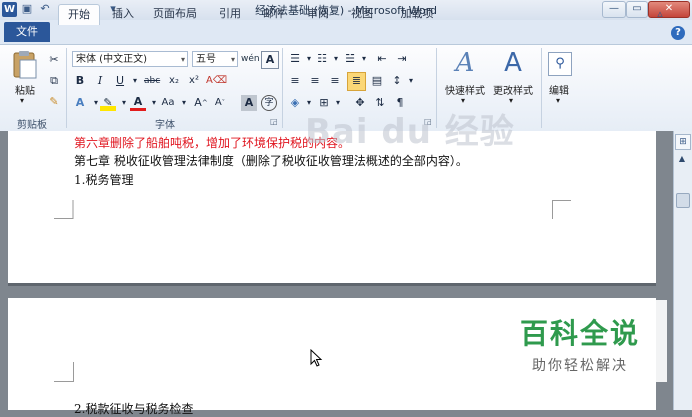  What do you see at coordinates (174, 81) in the screenshot?
I see `subscript-icon: x₂` at bounding box center [174, 81].